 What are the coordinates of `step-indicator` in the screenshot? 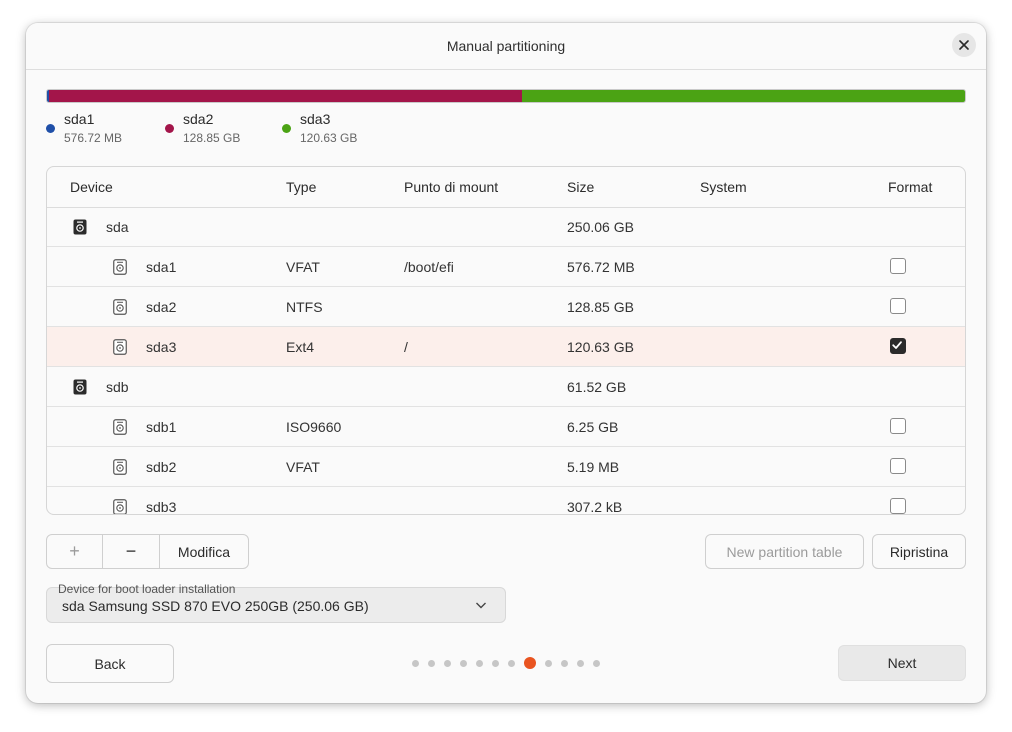 It's located at (510, 663).